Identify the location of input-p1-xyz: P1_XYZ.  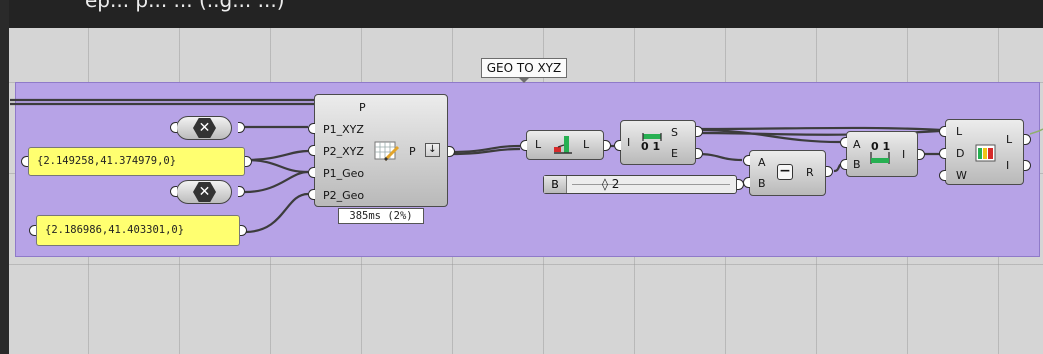
(343, 129).